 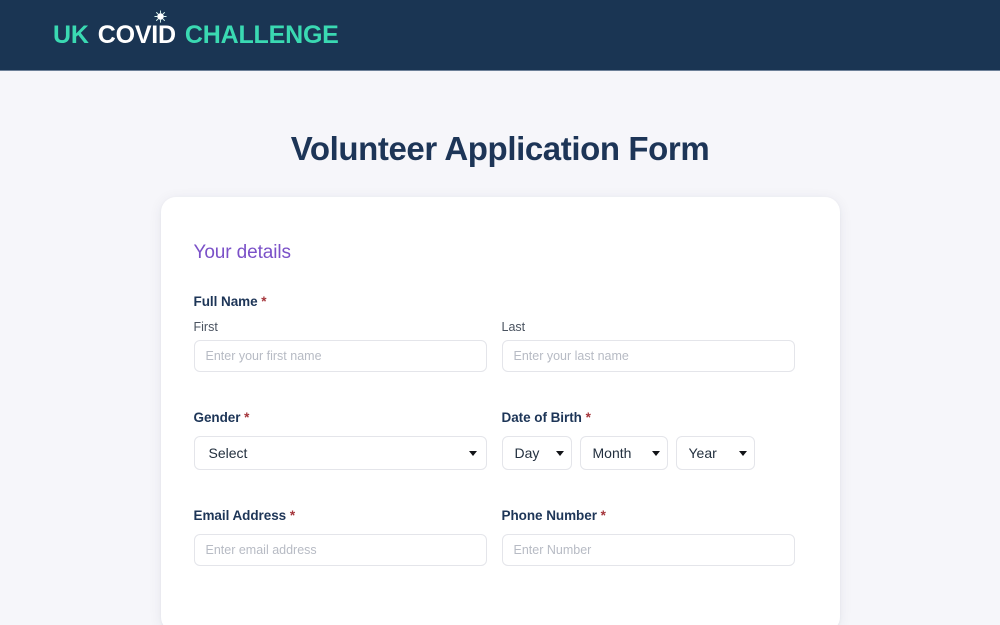 What do you see at coordinates (240, 515) in the screenshot?
I see `email-label-text: Email Address` at bounding box center [240, 515].